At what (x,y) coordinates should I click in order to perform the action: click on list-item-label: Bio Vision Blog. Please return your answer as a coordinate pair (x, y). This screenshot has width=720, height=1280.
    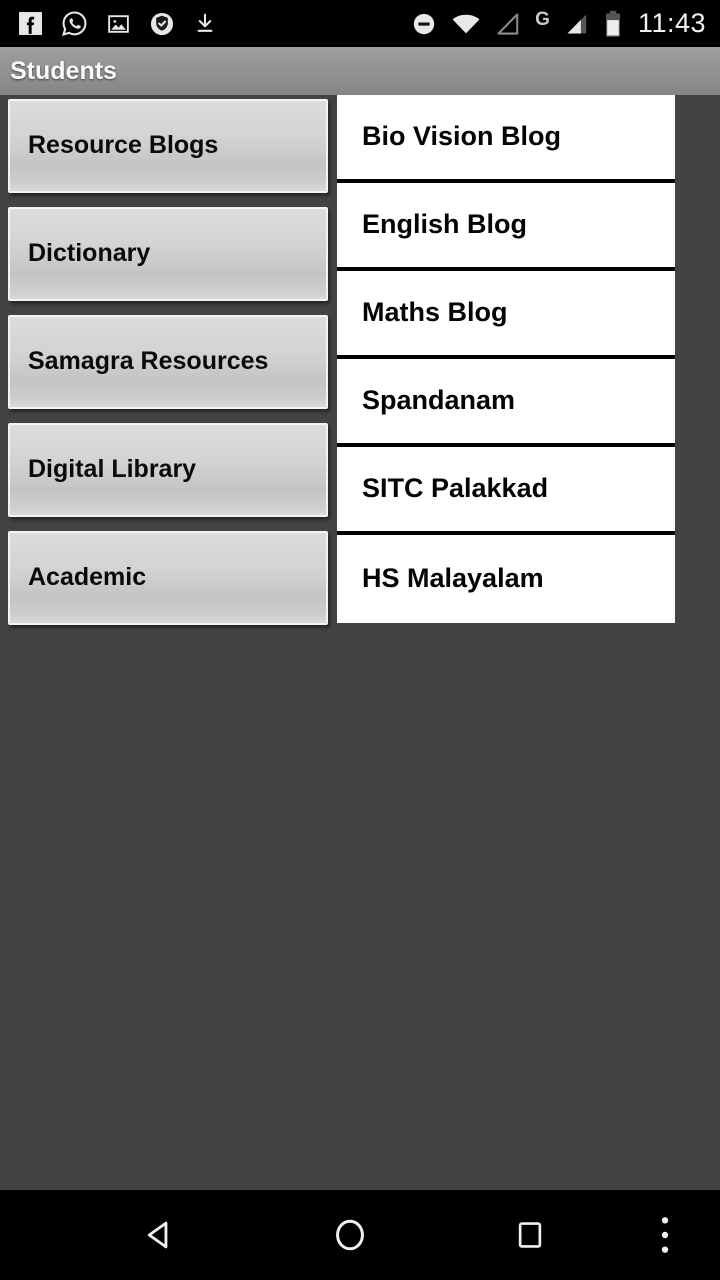
    Looking at the image, I should click on (462, 136).